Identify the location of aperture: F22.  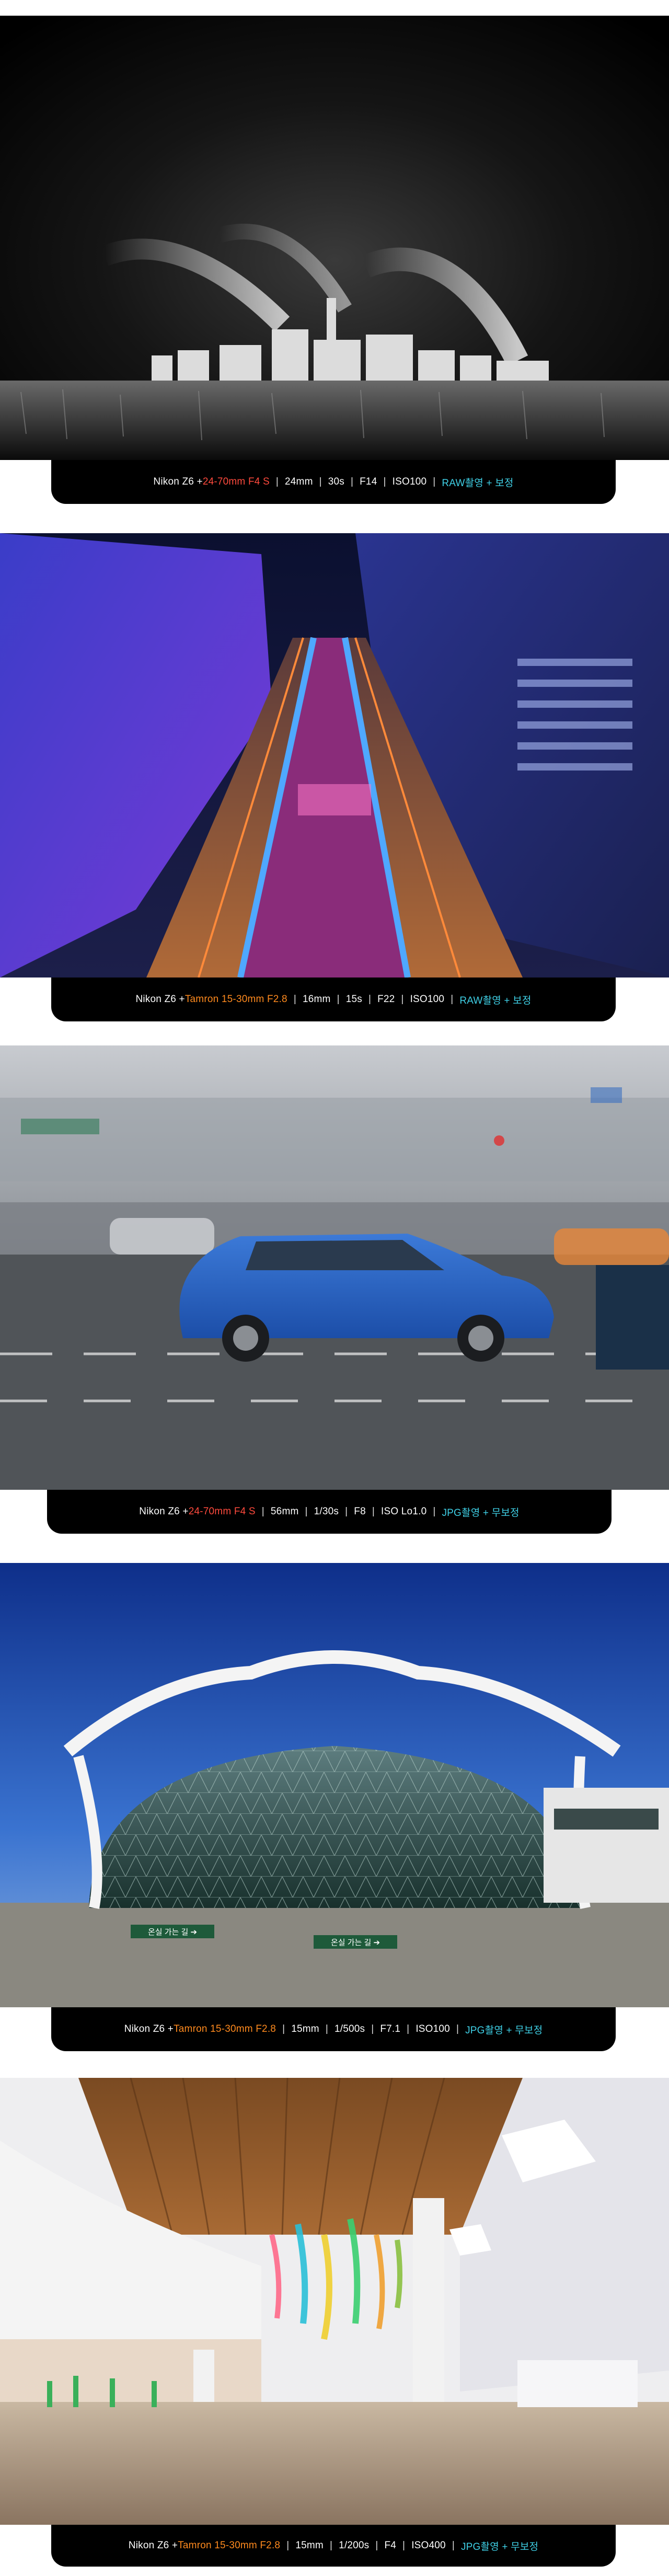
(386, 999).